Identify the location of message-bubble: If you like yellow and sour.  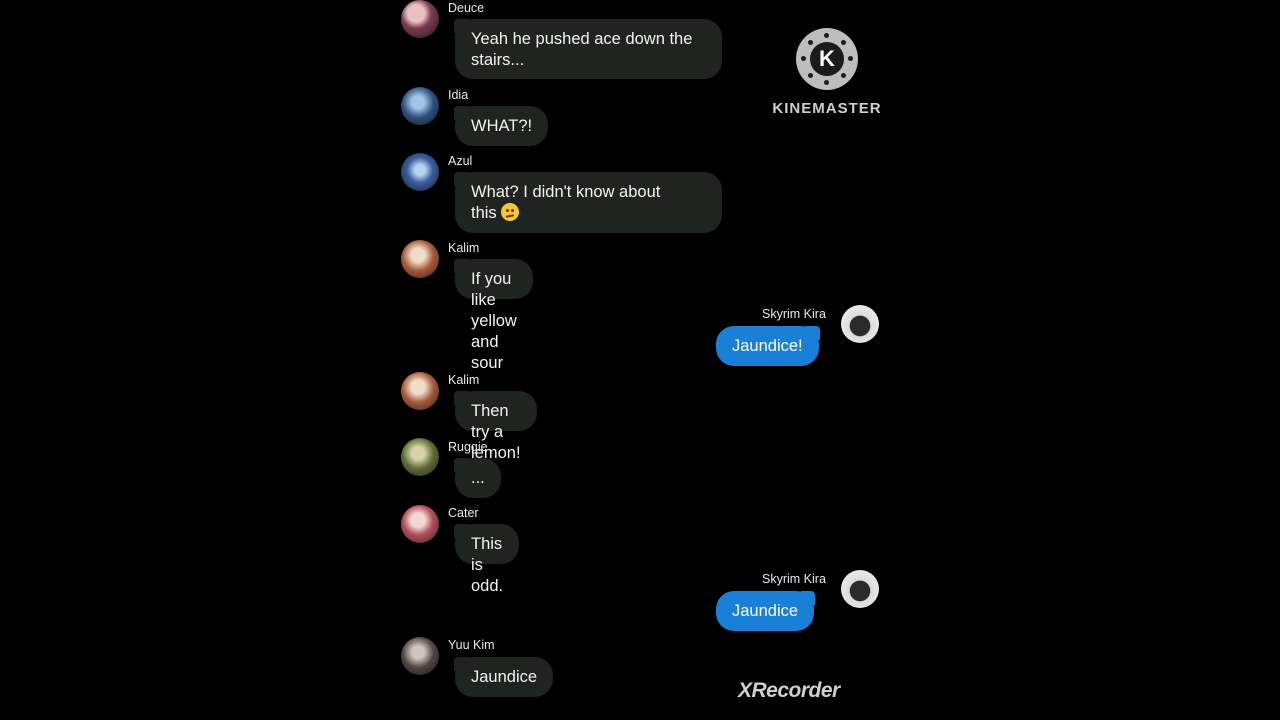
(493, 315).